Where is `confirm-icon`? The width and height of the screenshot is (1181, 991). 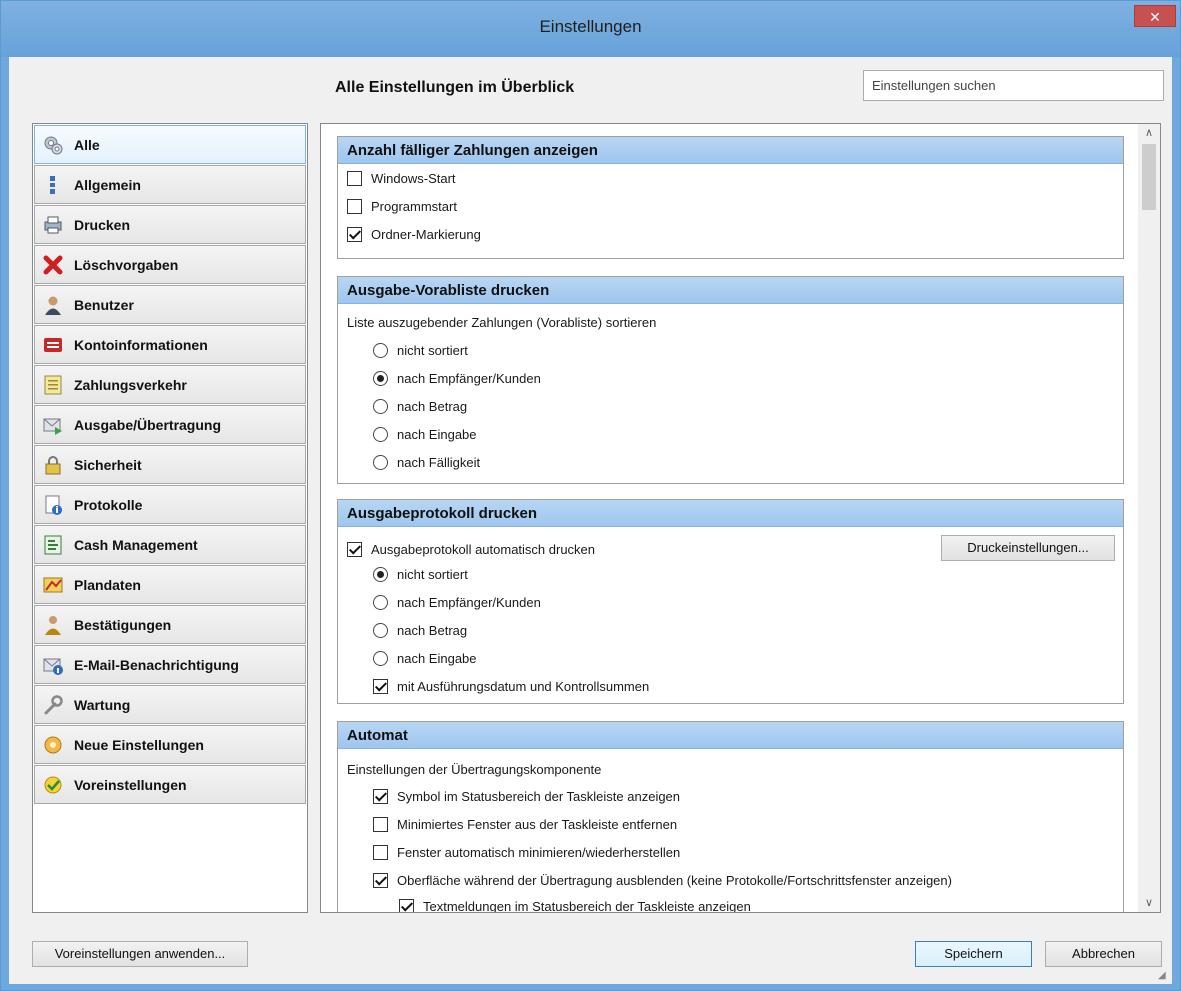
confirm-icon is located at coordinates (53, 625).